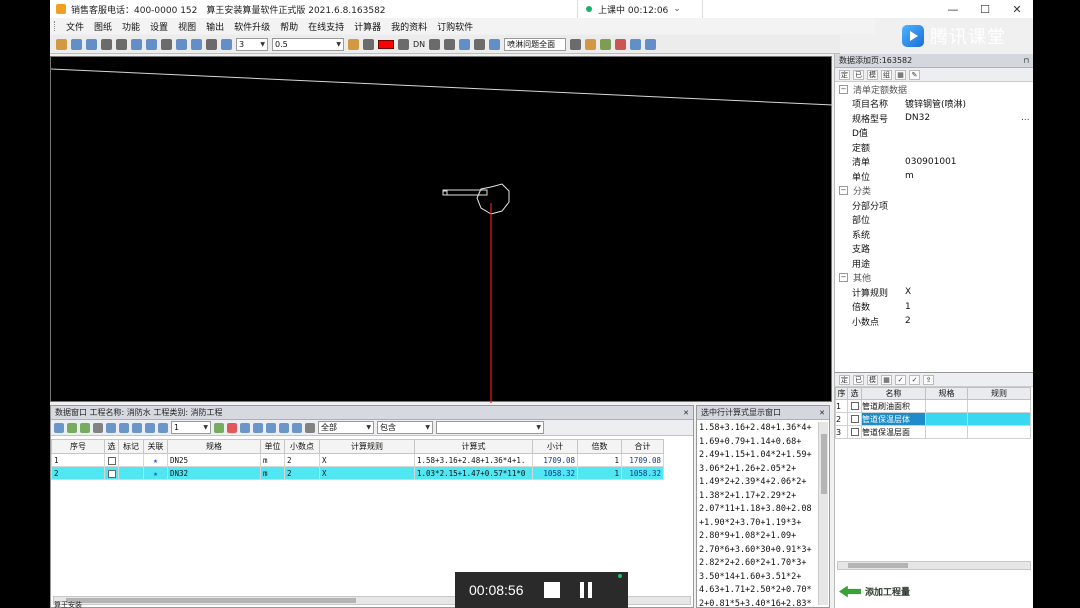 Image resolution: width=1080 pixels, height=608 pixels. What do you see at coordinates (232, 427) in the screenshot?
I see `delete-icon` at bounding box center [232, 427].